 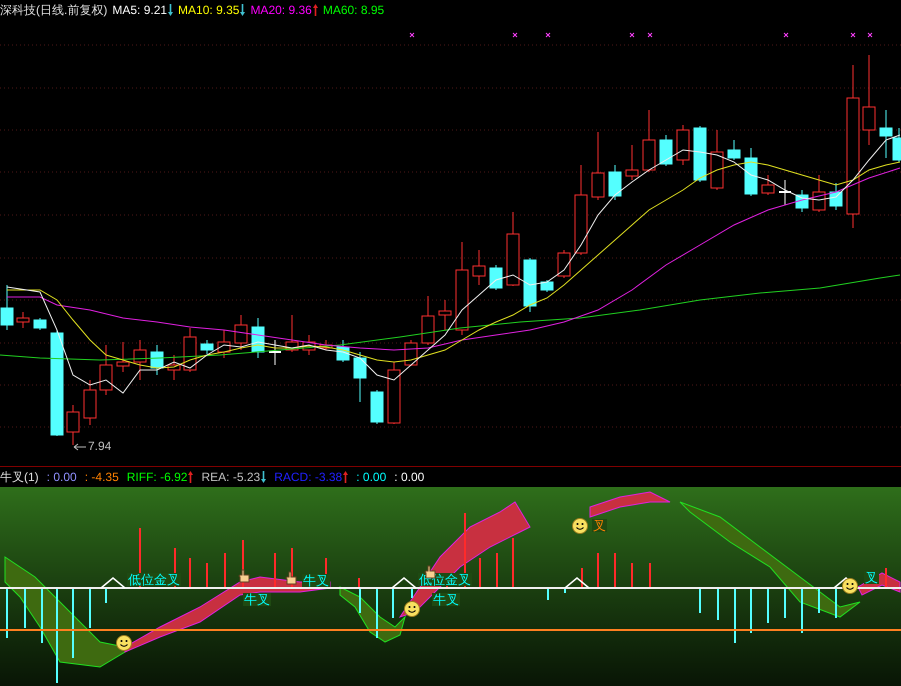 What do you see at coordinates (281, 10) in the screenshot?
I see `indicator-reading: MA20: 9.36` at bounding box center [281, 10].